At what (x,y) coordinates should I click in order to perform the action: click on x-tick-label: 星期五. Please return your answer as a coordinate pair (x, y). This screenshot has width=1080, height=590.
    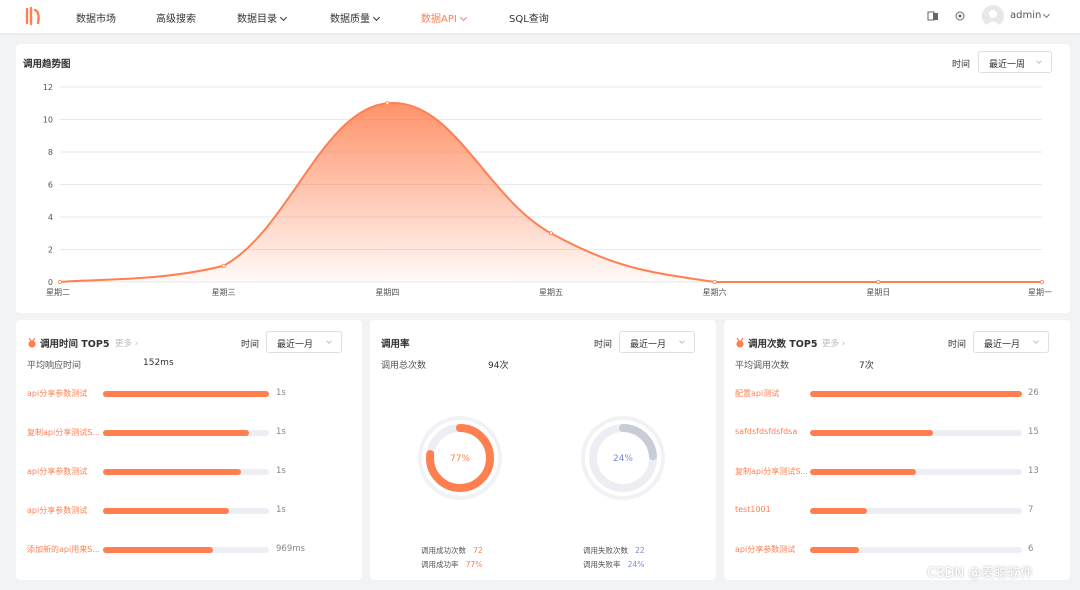
    Looking at the image, I should click on (551, 292).